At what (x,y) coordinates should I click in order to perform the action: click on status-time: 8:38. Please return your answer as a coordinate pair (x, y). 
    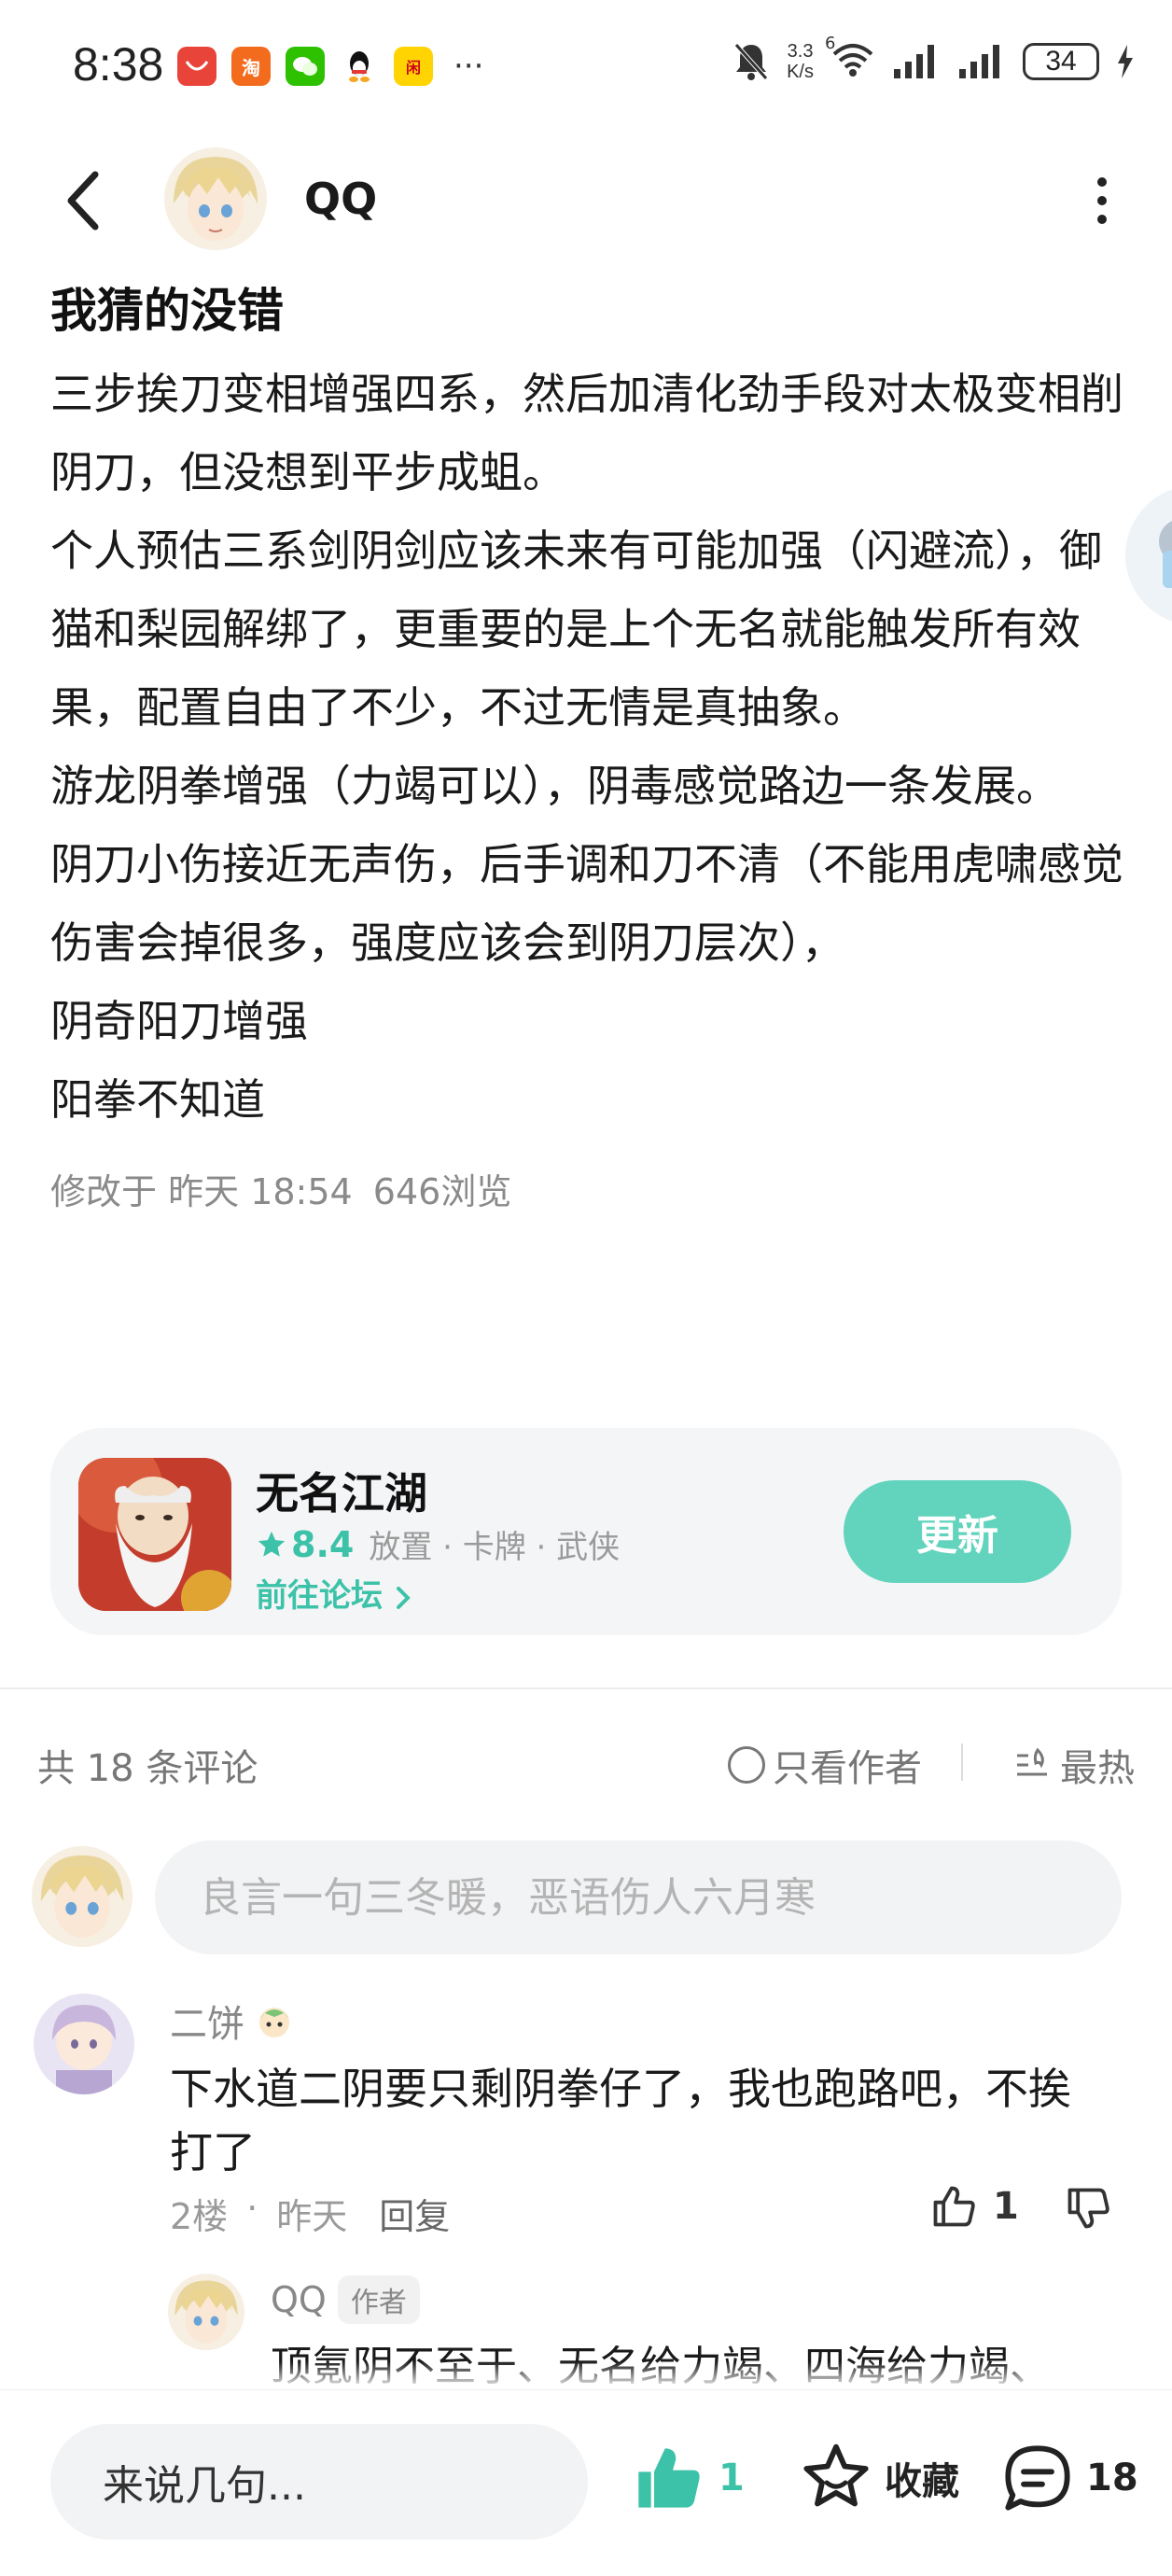
    Looking at the image, I should click on (118, 64).